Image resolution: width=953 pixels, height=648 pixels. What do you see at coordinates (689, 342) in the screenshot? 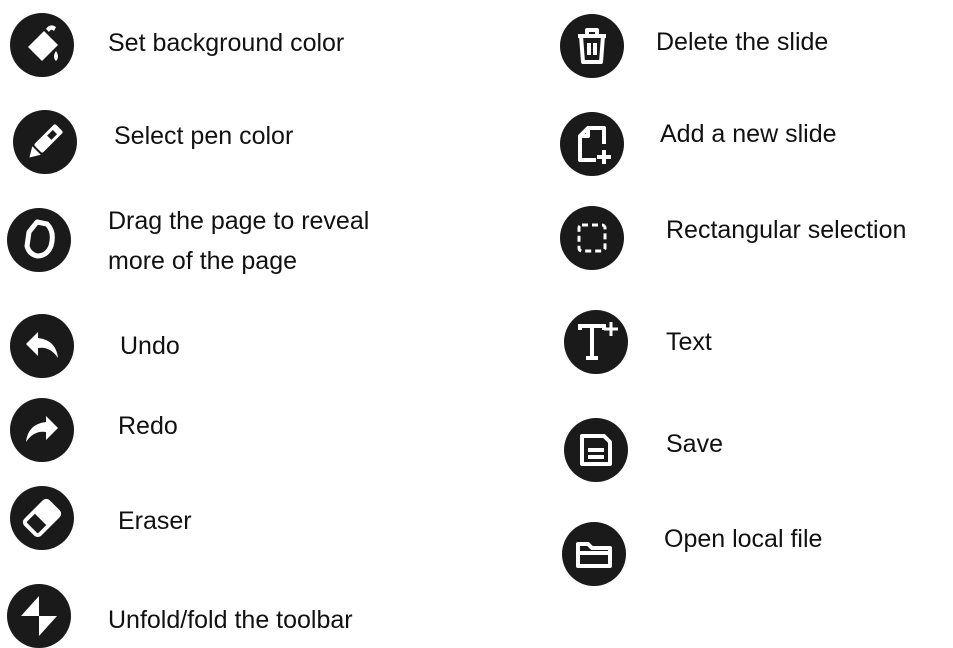
I see `legend-label: Text` at bounding box center [689, 342].